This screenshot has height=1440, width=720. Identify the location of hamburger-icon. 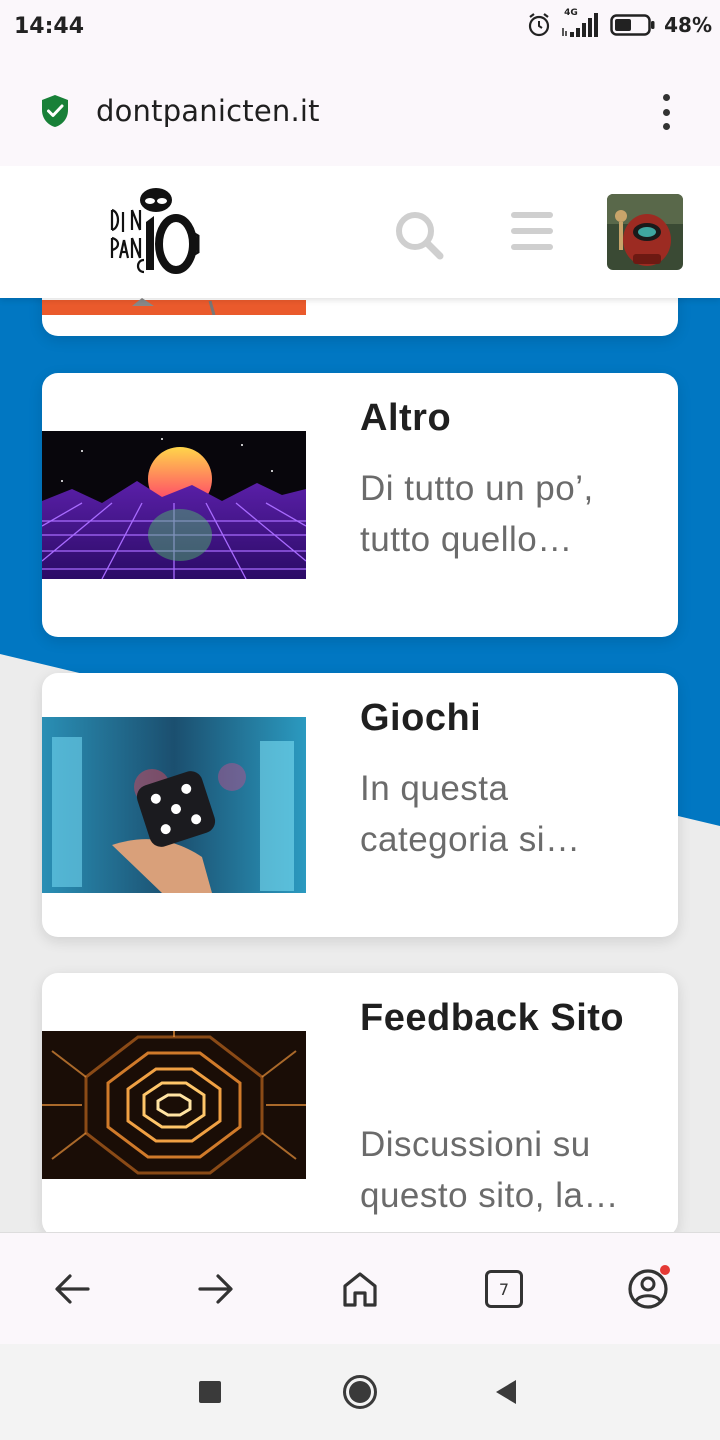
(532, 231).